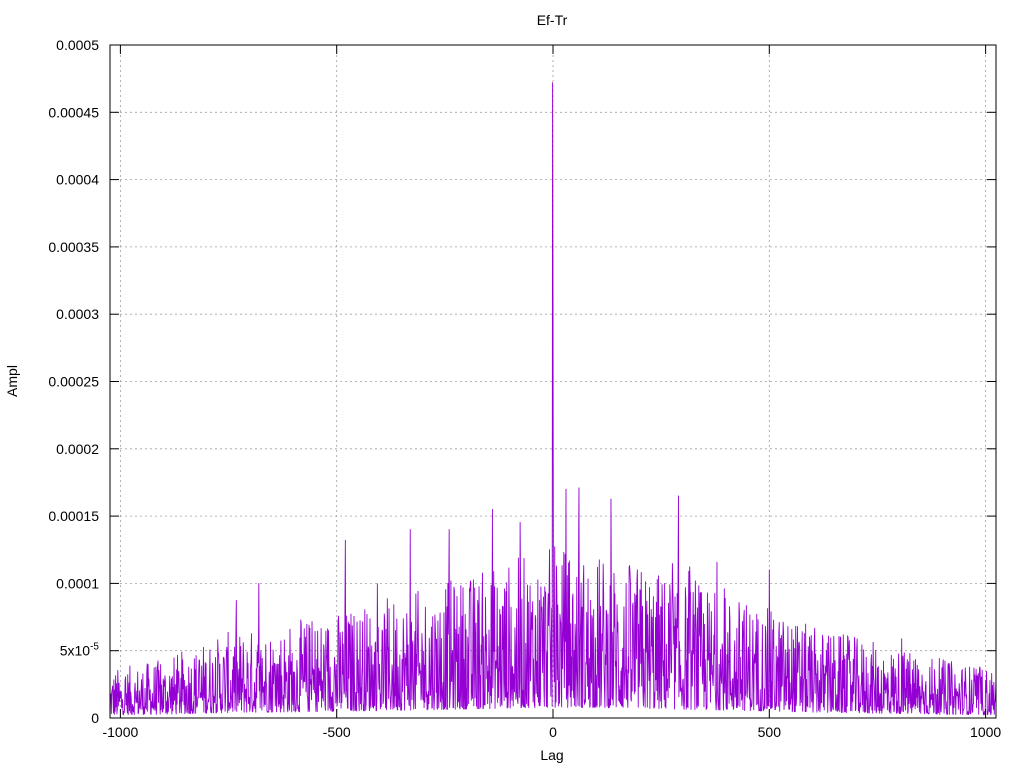 Image resolution: width=1024 pixels, height=768 pixels. What do you see at coordinates (985, 732) in the screenshot?
I see `x-tick-label: 1000` at bounding box center [985, 732].